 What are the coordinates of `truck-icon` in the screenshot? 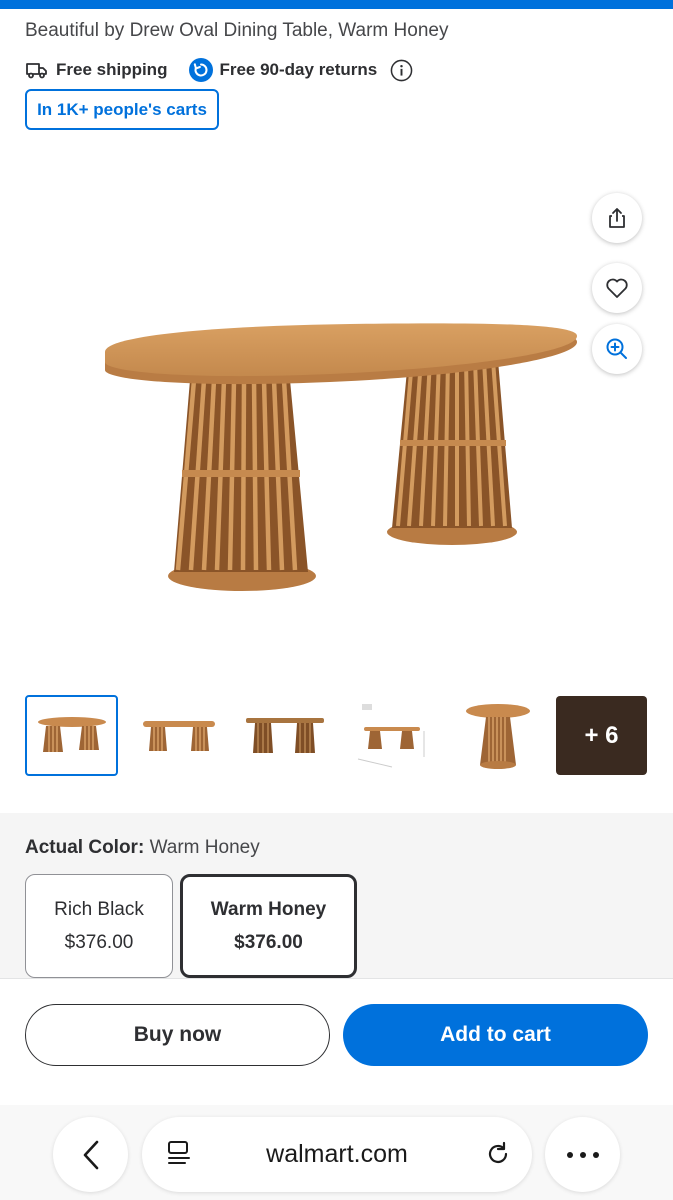 It's located at (36, 71).